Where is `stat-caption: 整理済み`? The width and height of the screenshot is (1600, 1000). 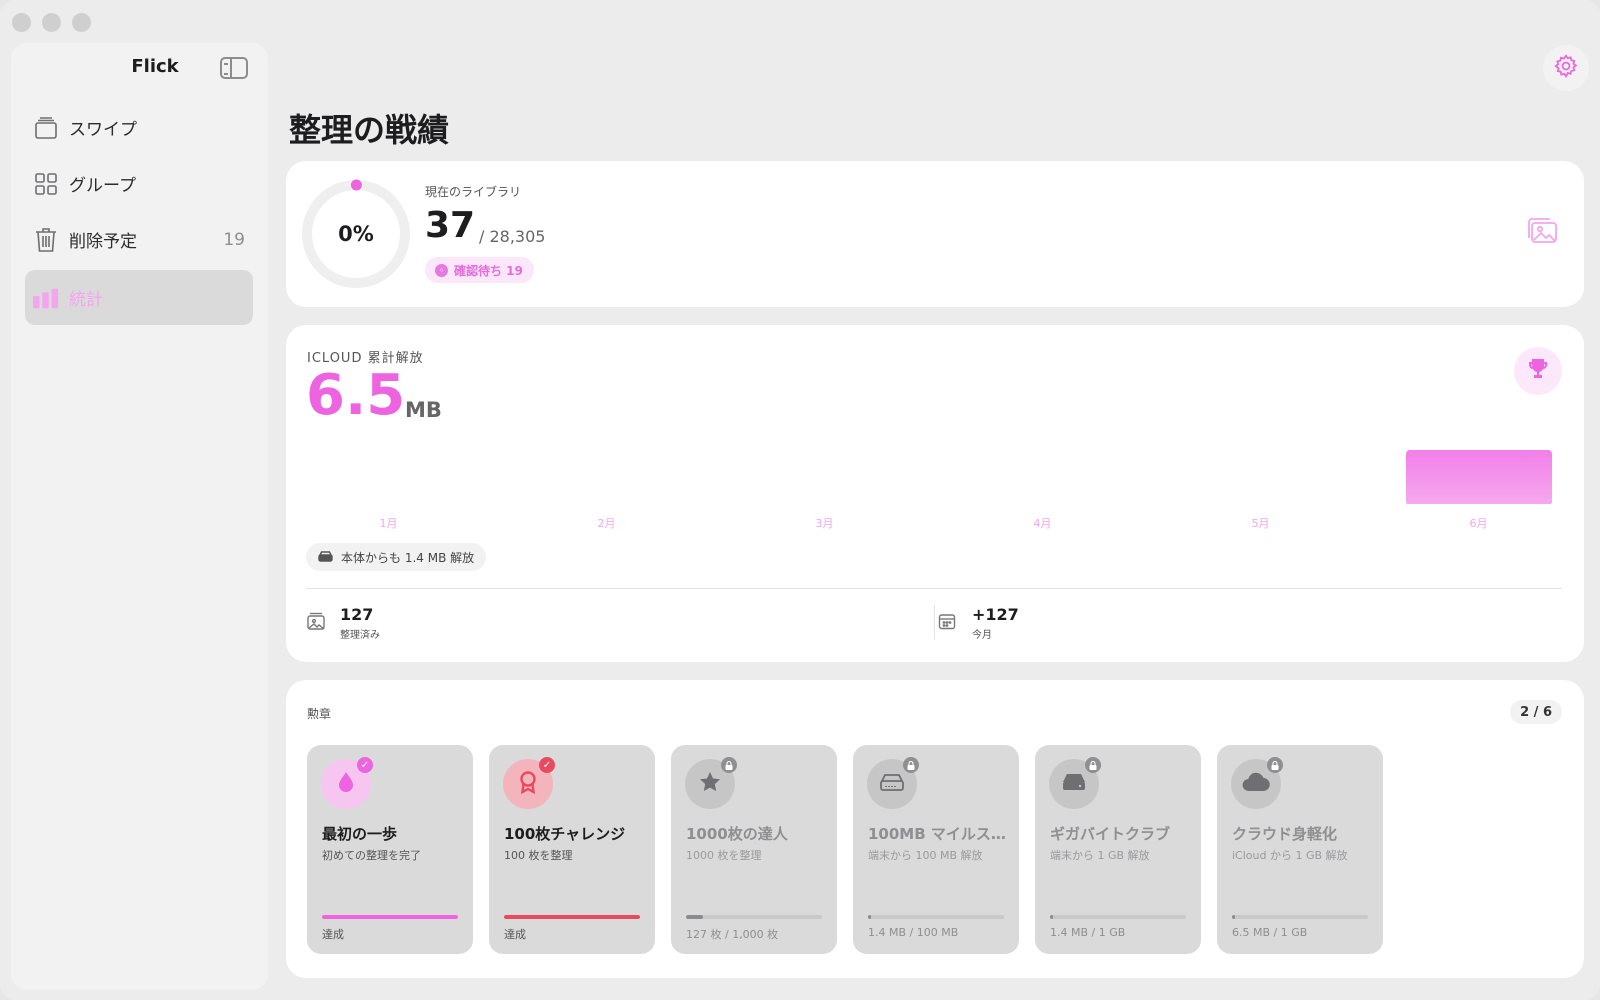
stat-caption: 整理済み is located at coordinates (360, 635).